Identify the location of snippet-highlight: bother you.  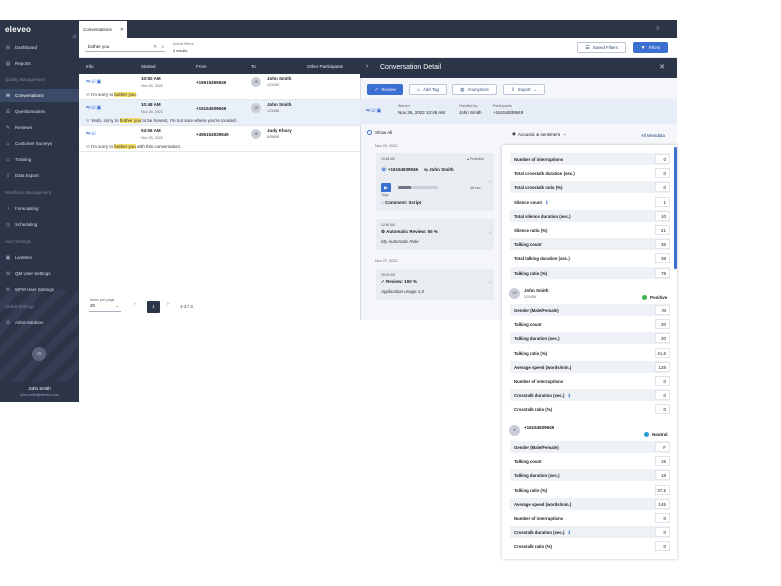
(130, 120).